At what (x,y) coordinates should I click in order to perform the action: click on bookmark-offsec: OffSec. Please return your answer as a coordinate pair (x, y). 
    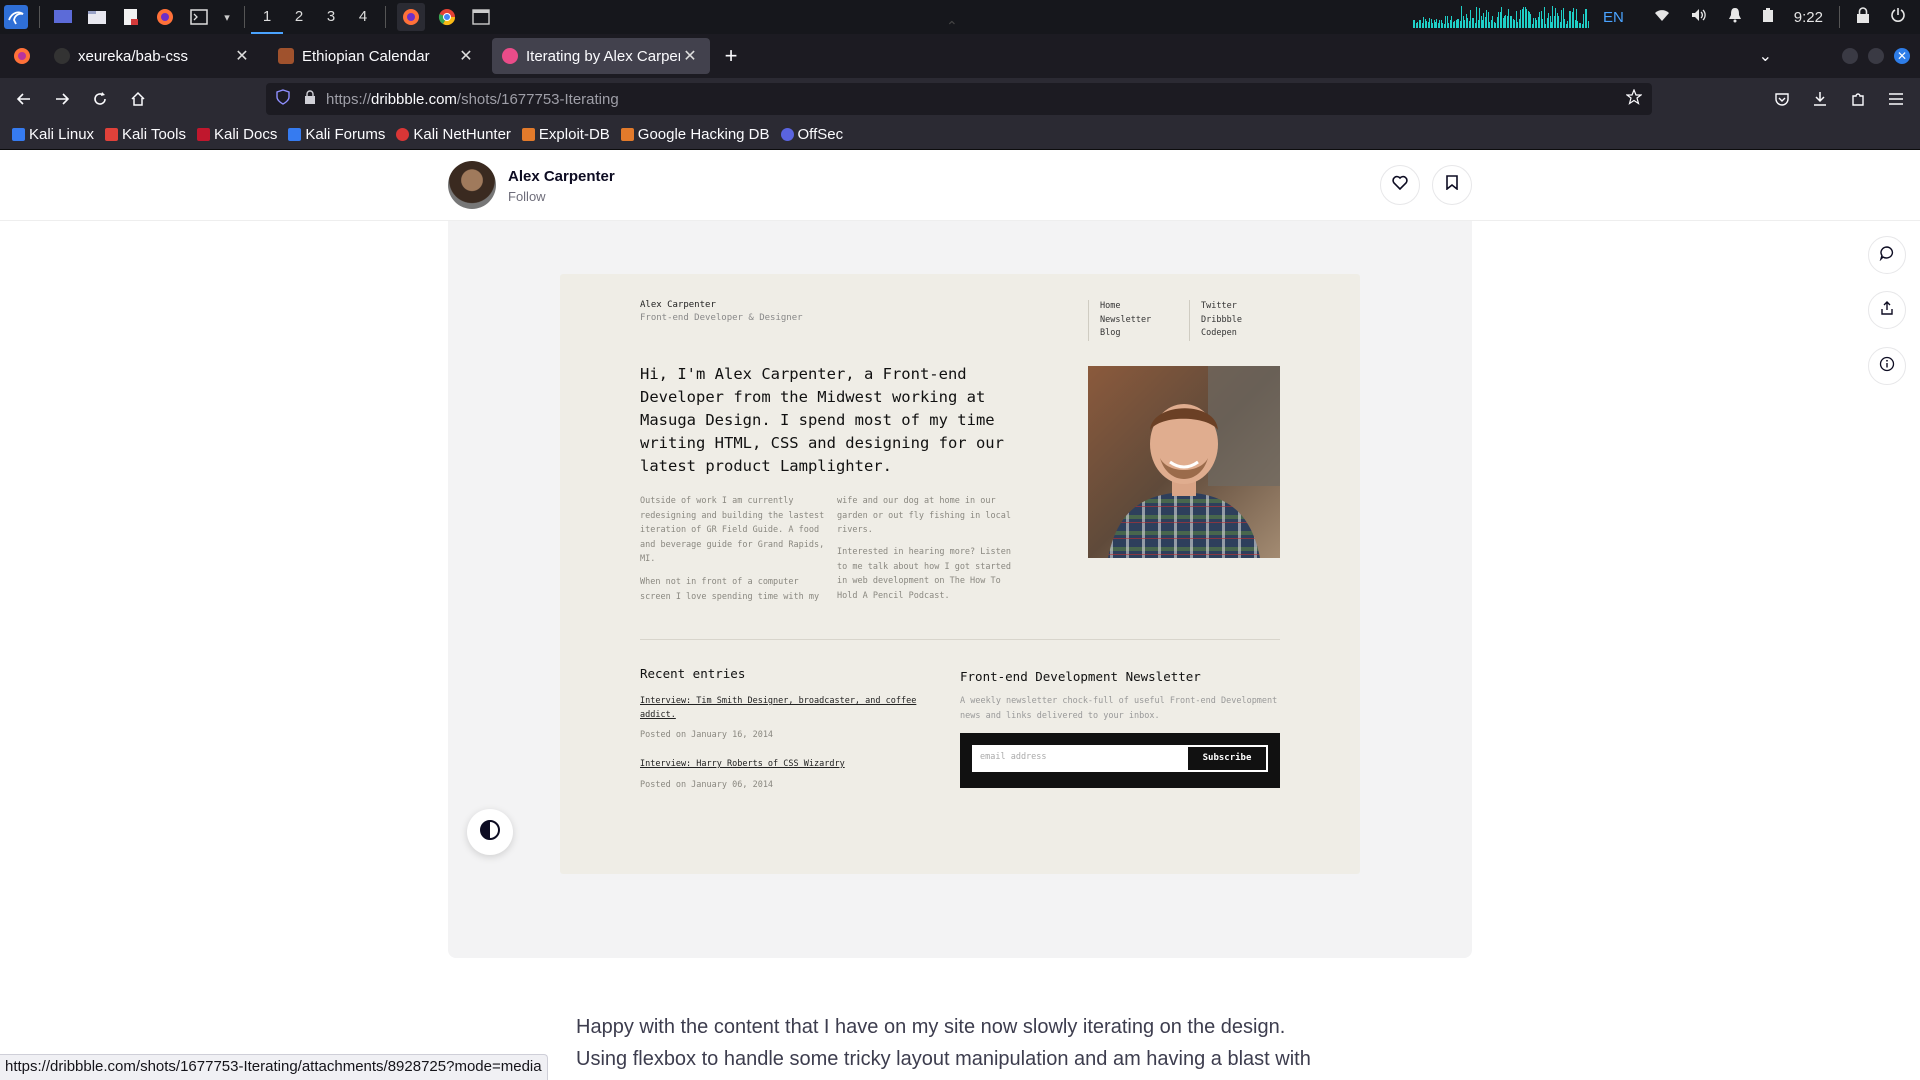
    Looking at the image, I should click on (811, 134).